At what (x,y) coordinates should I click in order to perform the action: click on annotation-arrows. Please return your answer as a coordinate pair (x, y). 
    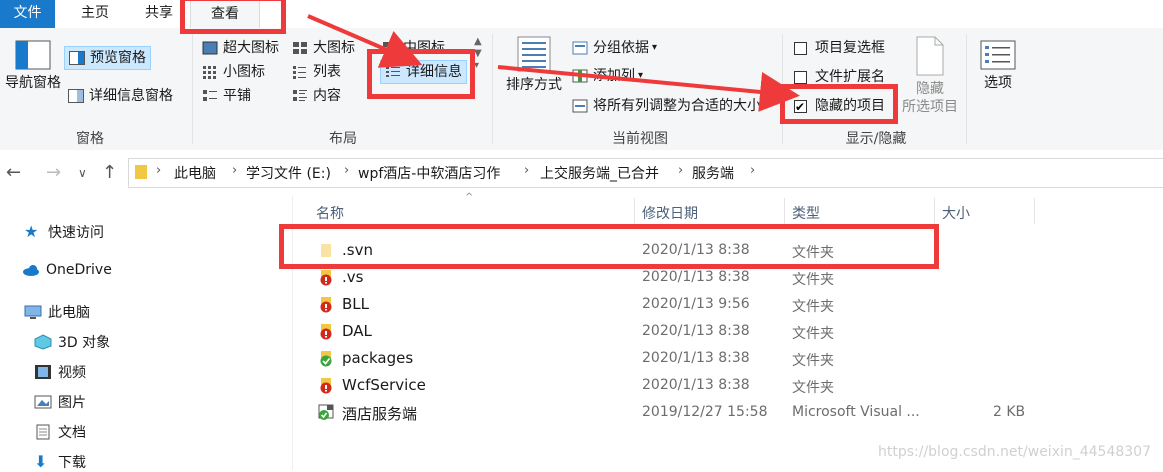
    Looking at the image, I should click on (553, 63).